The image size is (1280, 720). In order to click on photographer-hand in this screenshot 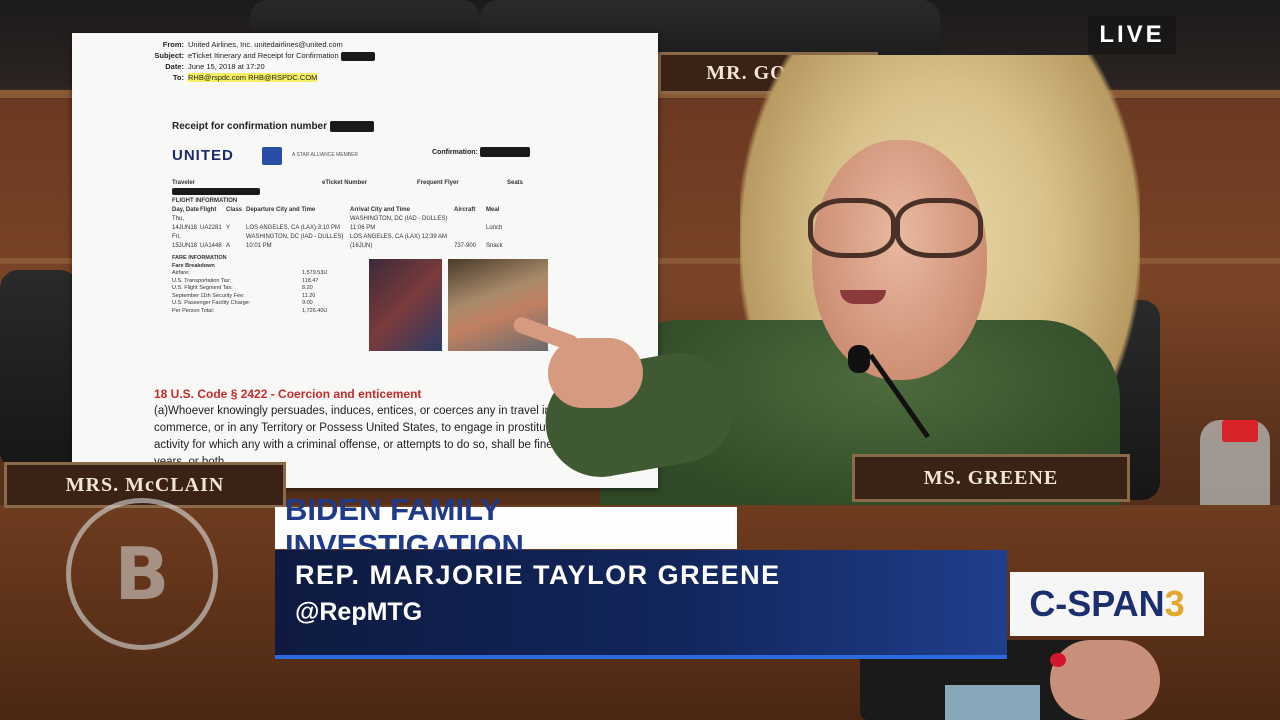, I will do `click(1105, 680)`.